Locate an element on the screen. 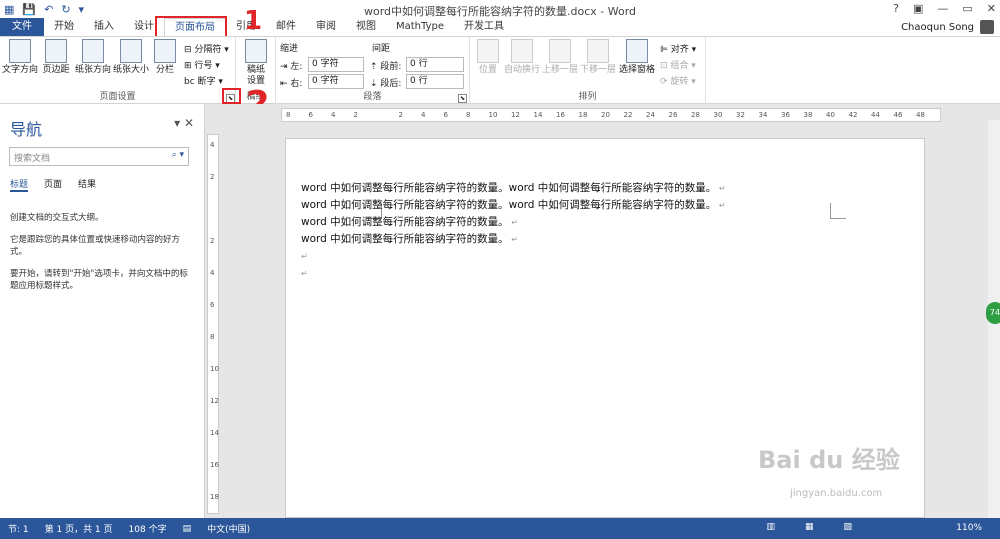  ruler-tick: 44 is located at coordinates (875, 115).